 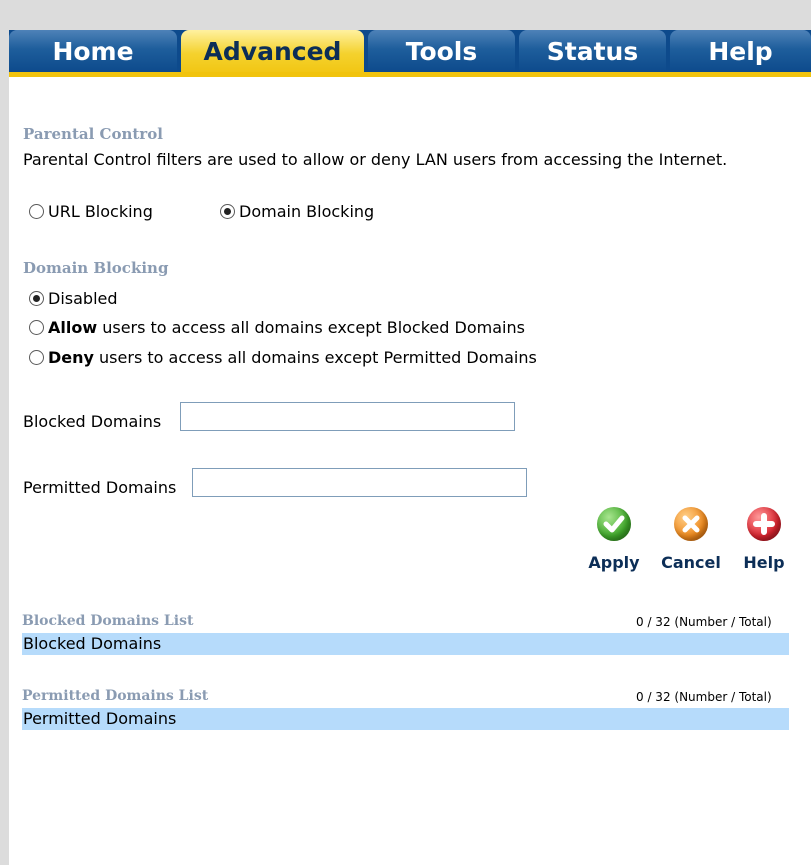 What do you see at coordinates (592, 51) in the screenshot?
I see `tab-status: Status` at bounding box center [592, 51].